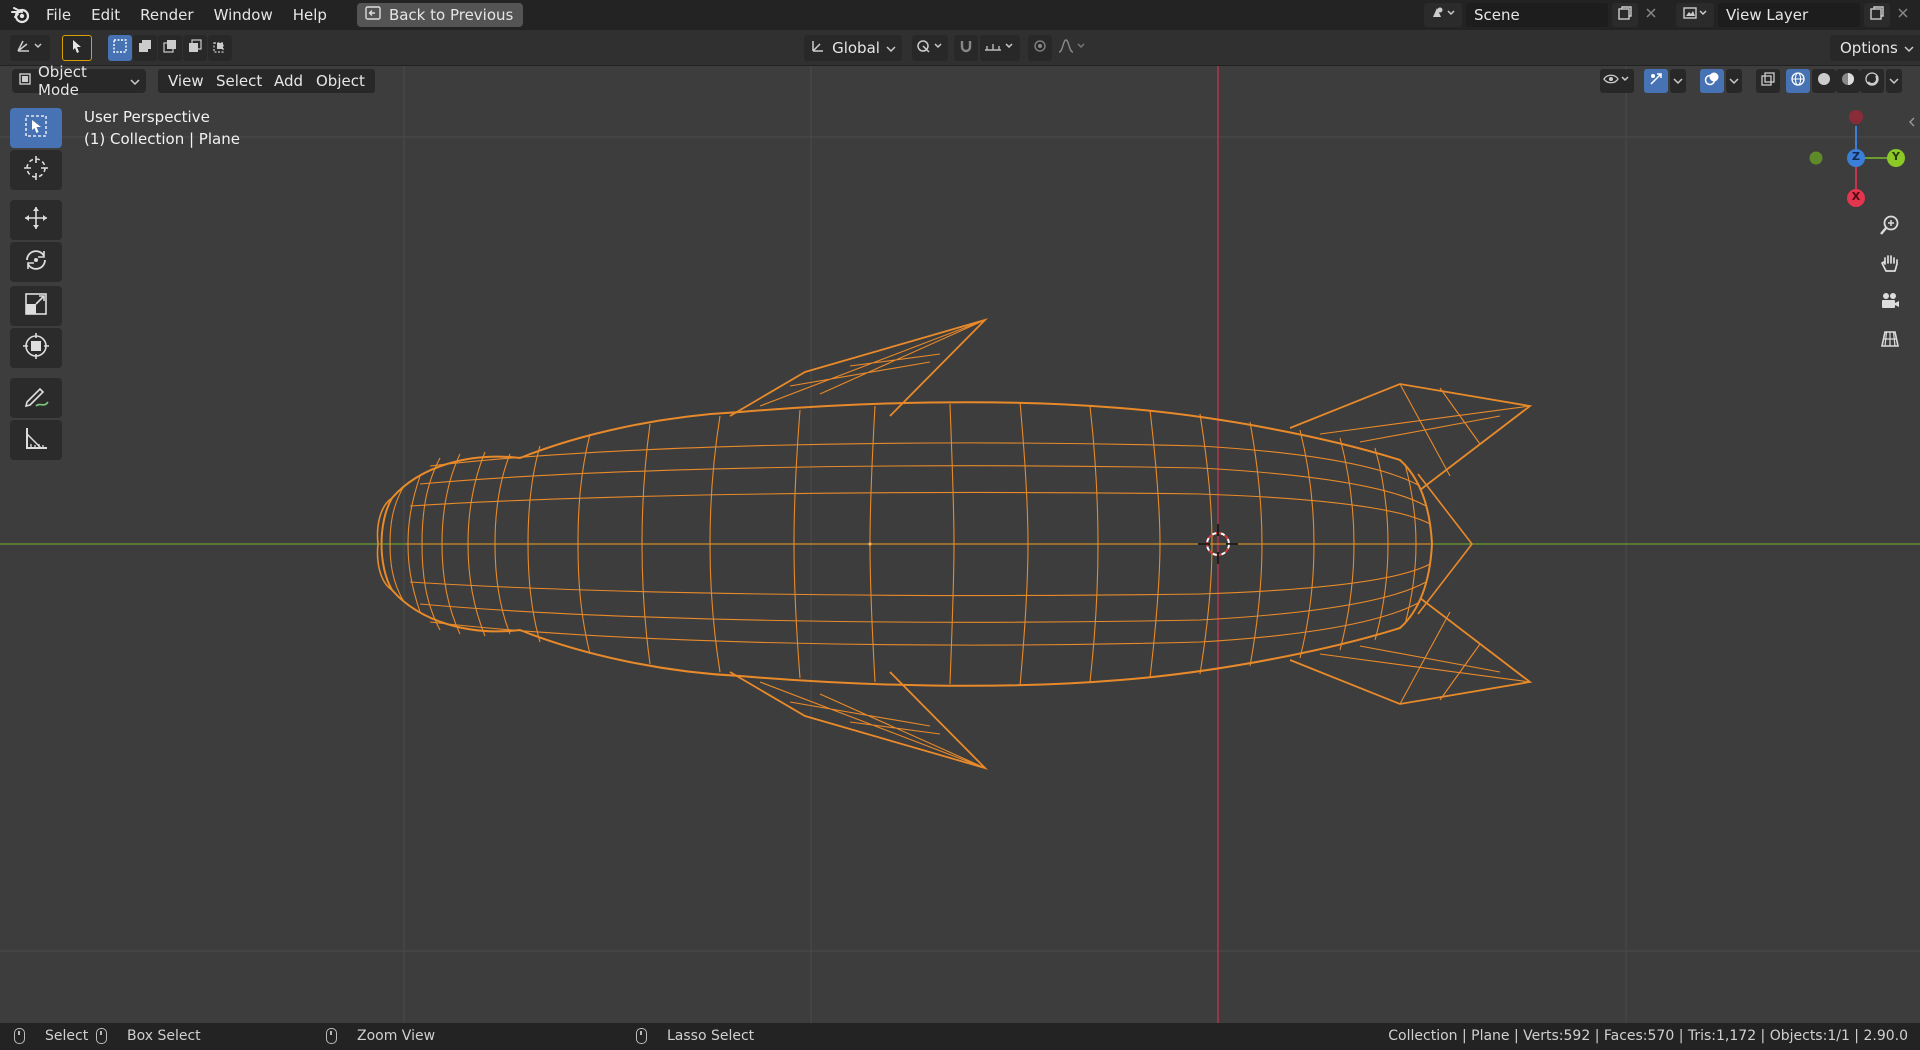  Describe the element at coordinates (79, 81) in the screenshot. I see `object-mode-select: Object Mode` at that location.